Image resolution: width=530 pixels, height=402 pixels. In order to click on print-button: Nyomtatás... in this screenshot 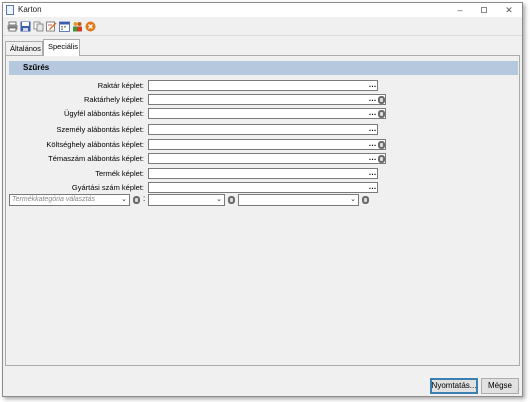, I will do `click(454, 386)`.